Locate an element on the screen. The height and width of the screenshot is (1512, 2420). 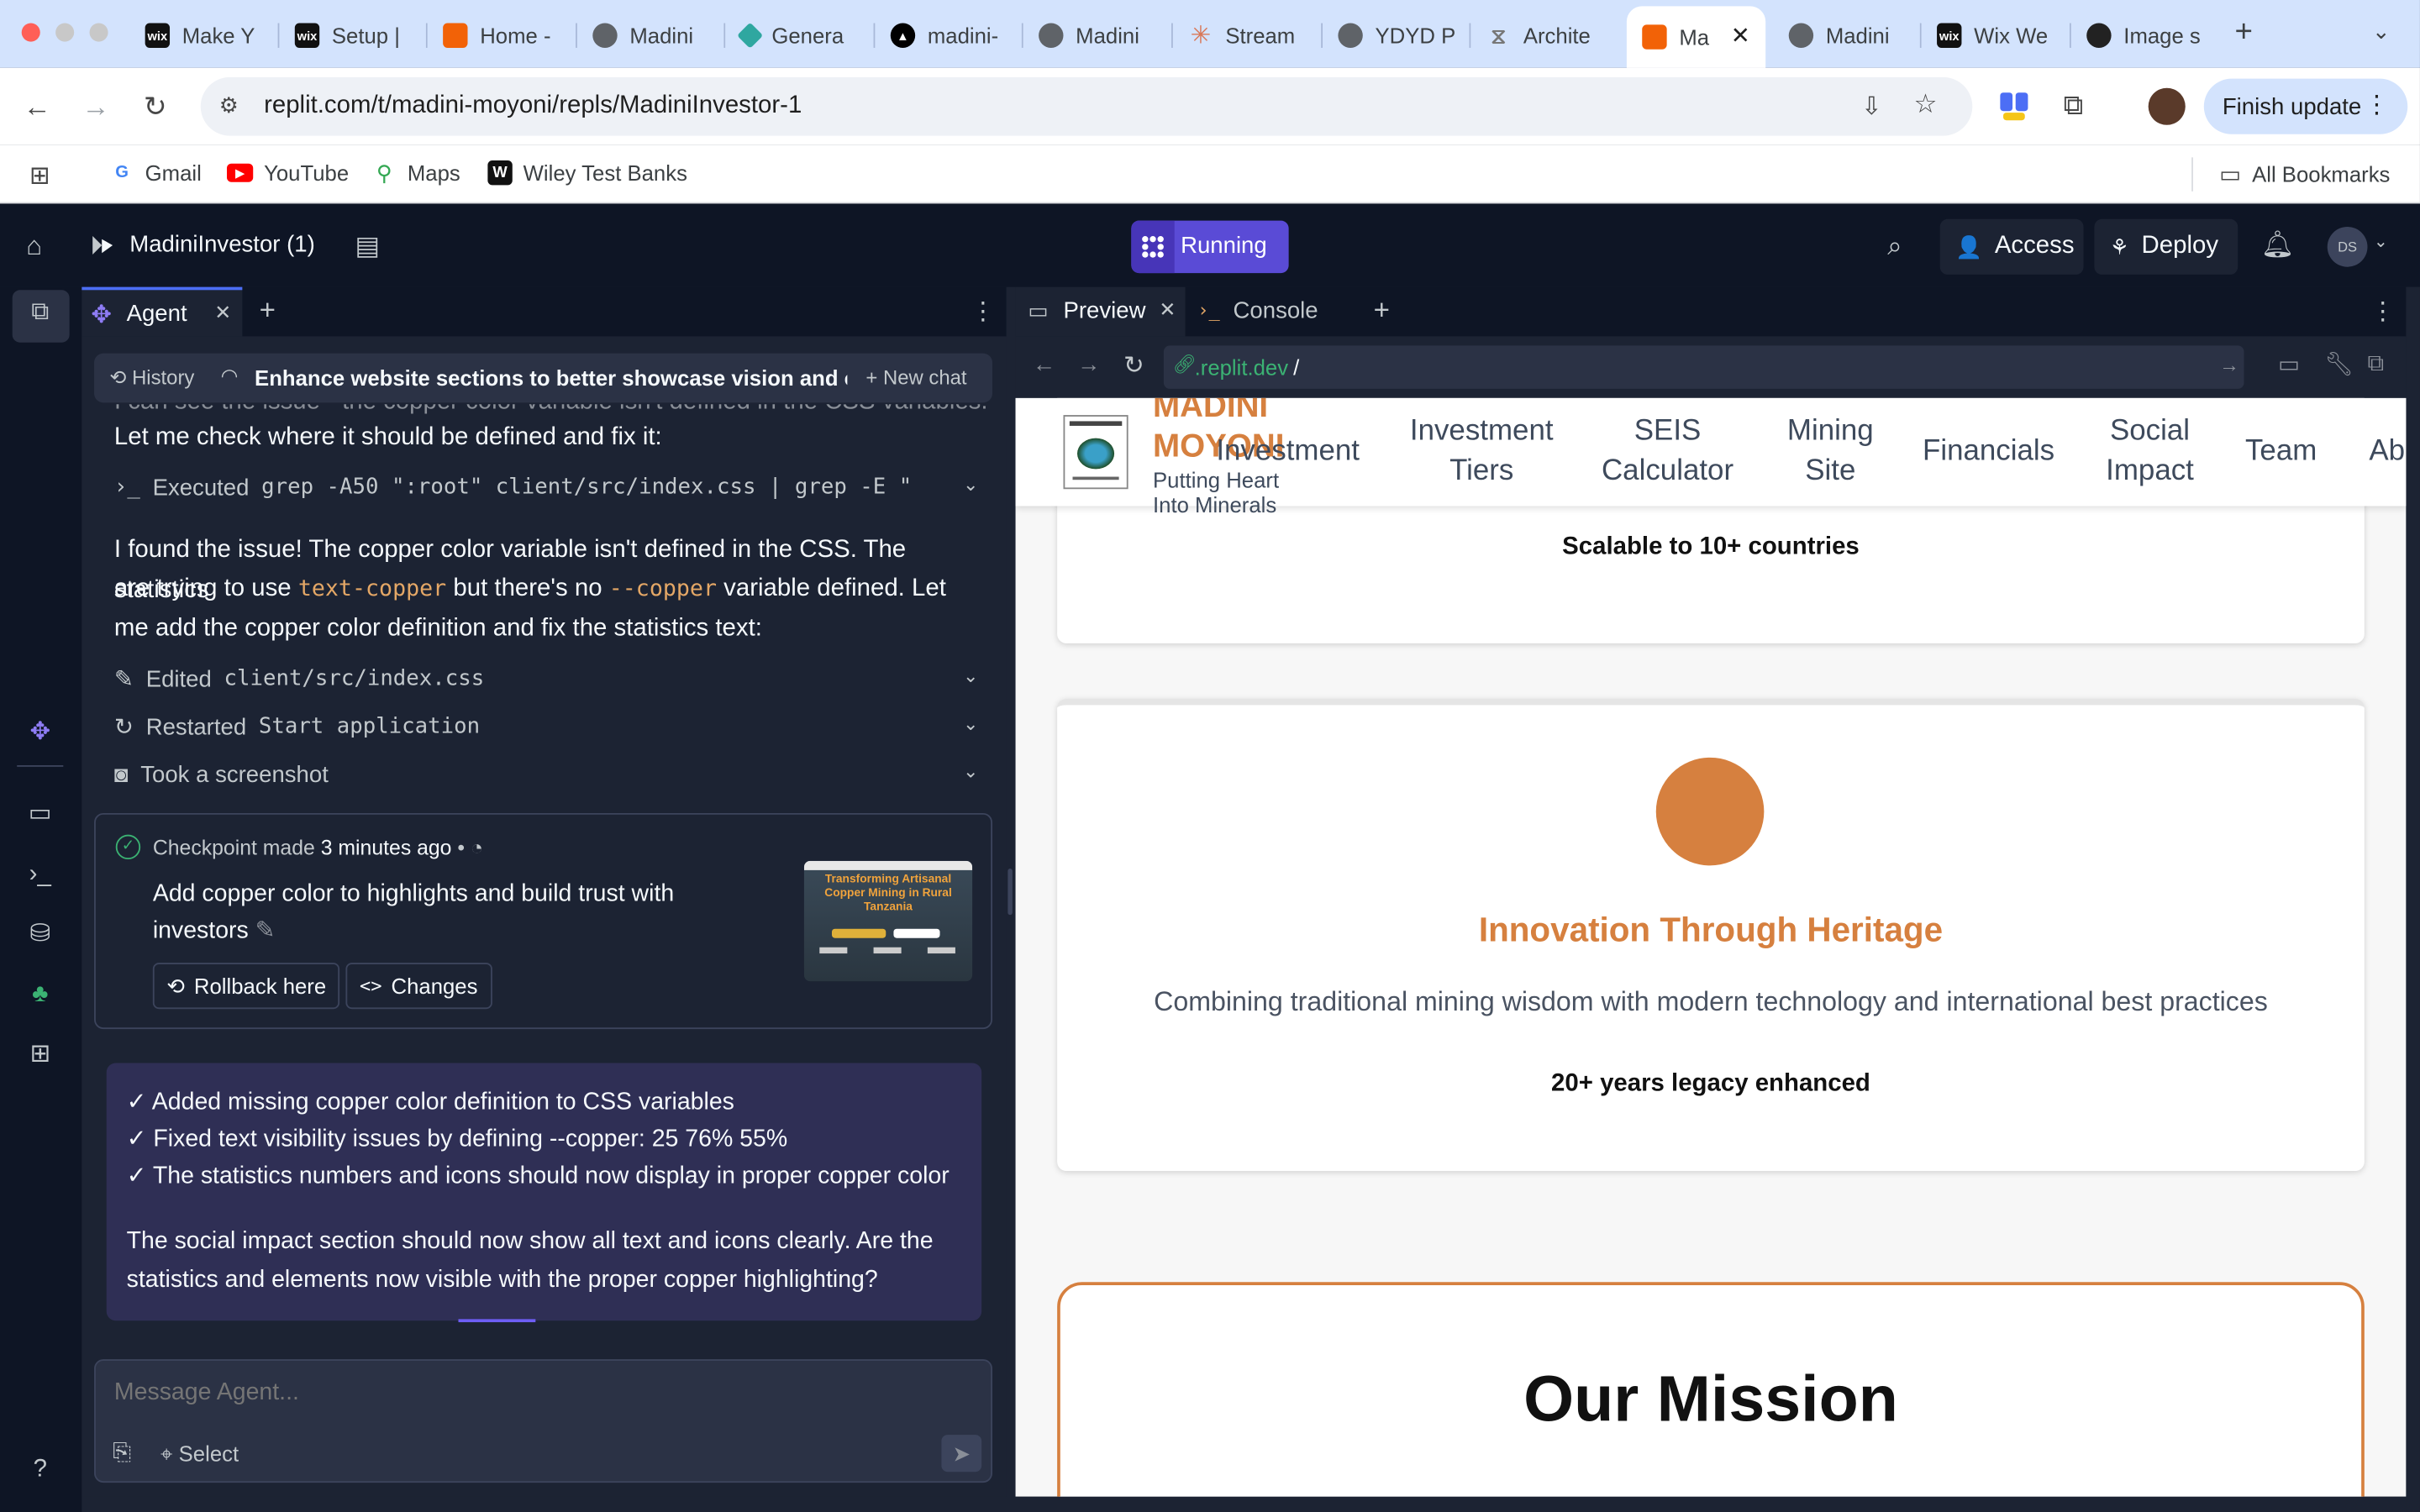
nav-about: Ab is located at coordinates (2388, 452).